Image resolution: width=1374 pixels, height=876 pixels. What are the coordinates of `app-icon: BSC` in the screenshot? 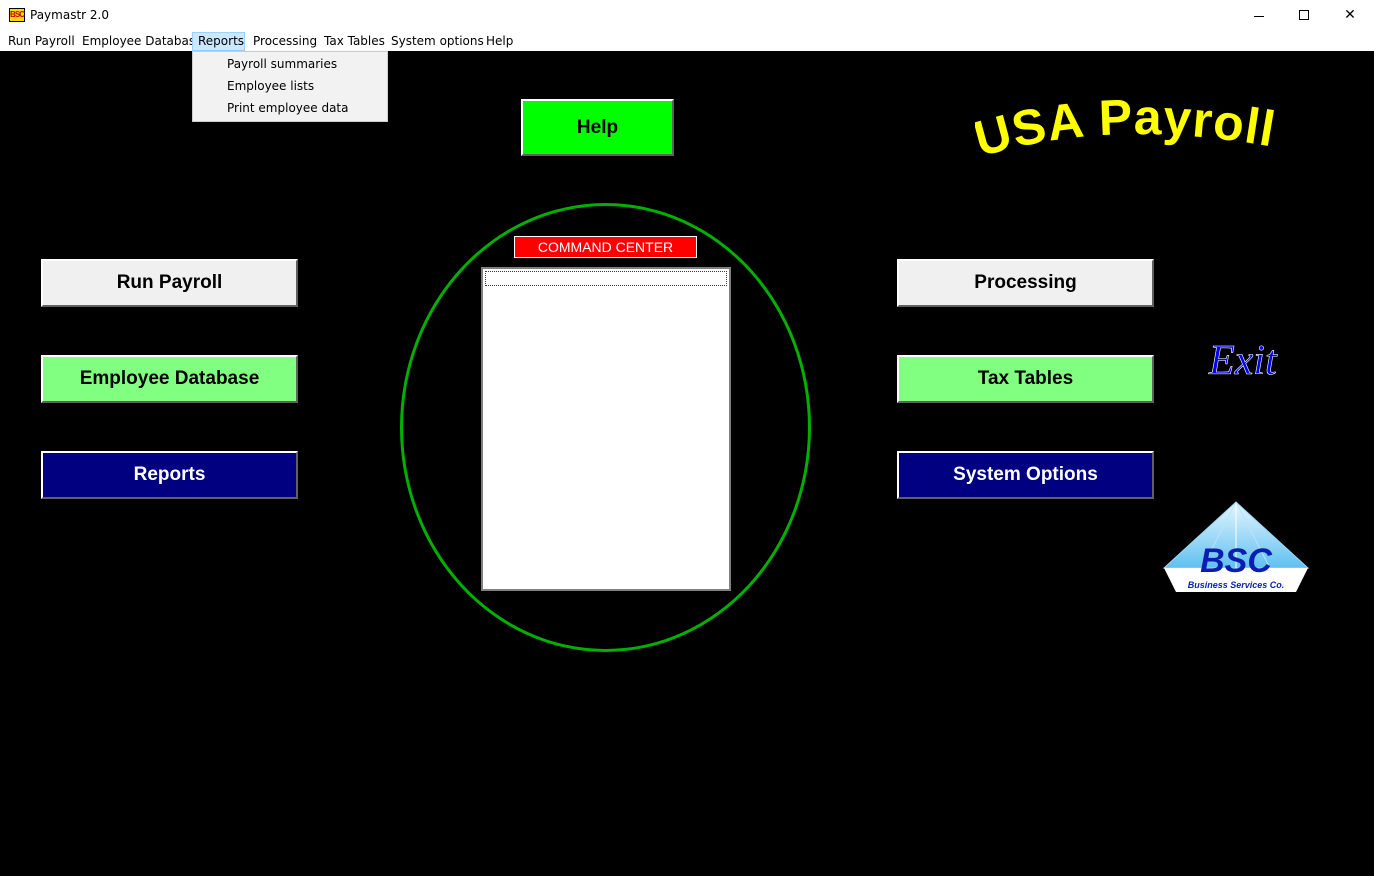 It's located at (17, 15).